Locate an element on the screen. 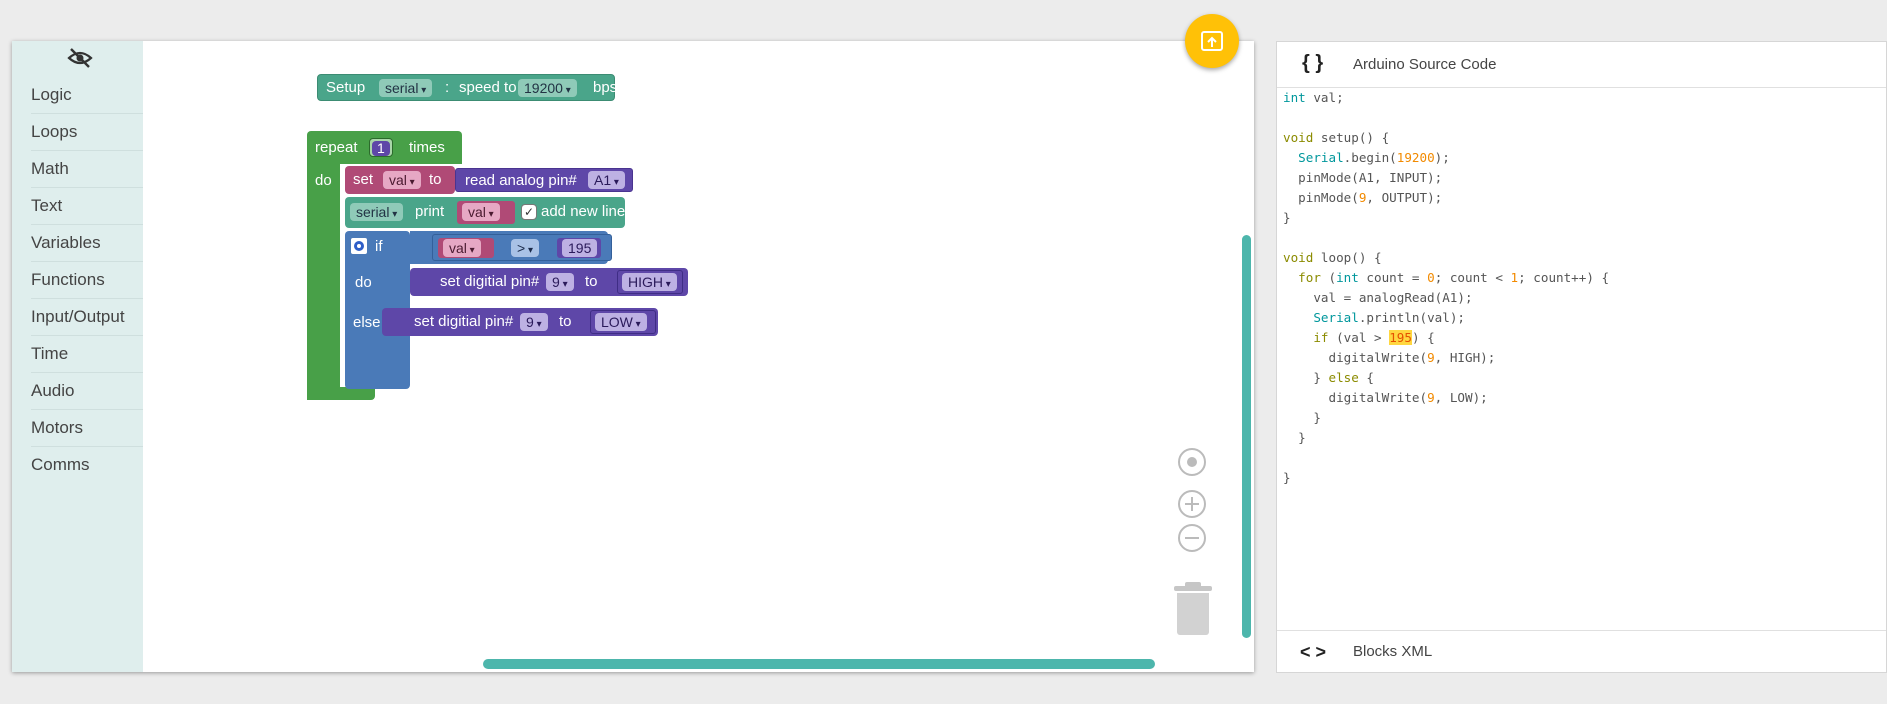 Image resolution: width=1887 pixels, height=704 pixels. repeat-count-field: 1 is located at coordinates (381, 147).